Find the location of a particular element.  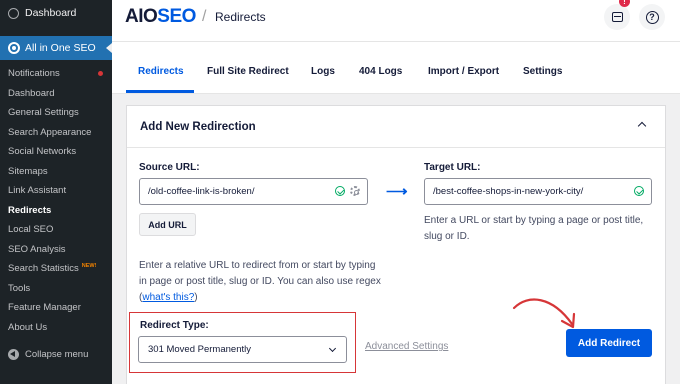

sidebar-item-label: About Us is located at coordinates (28, 327).